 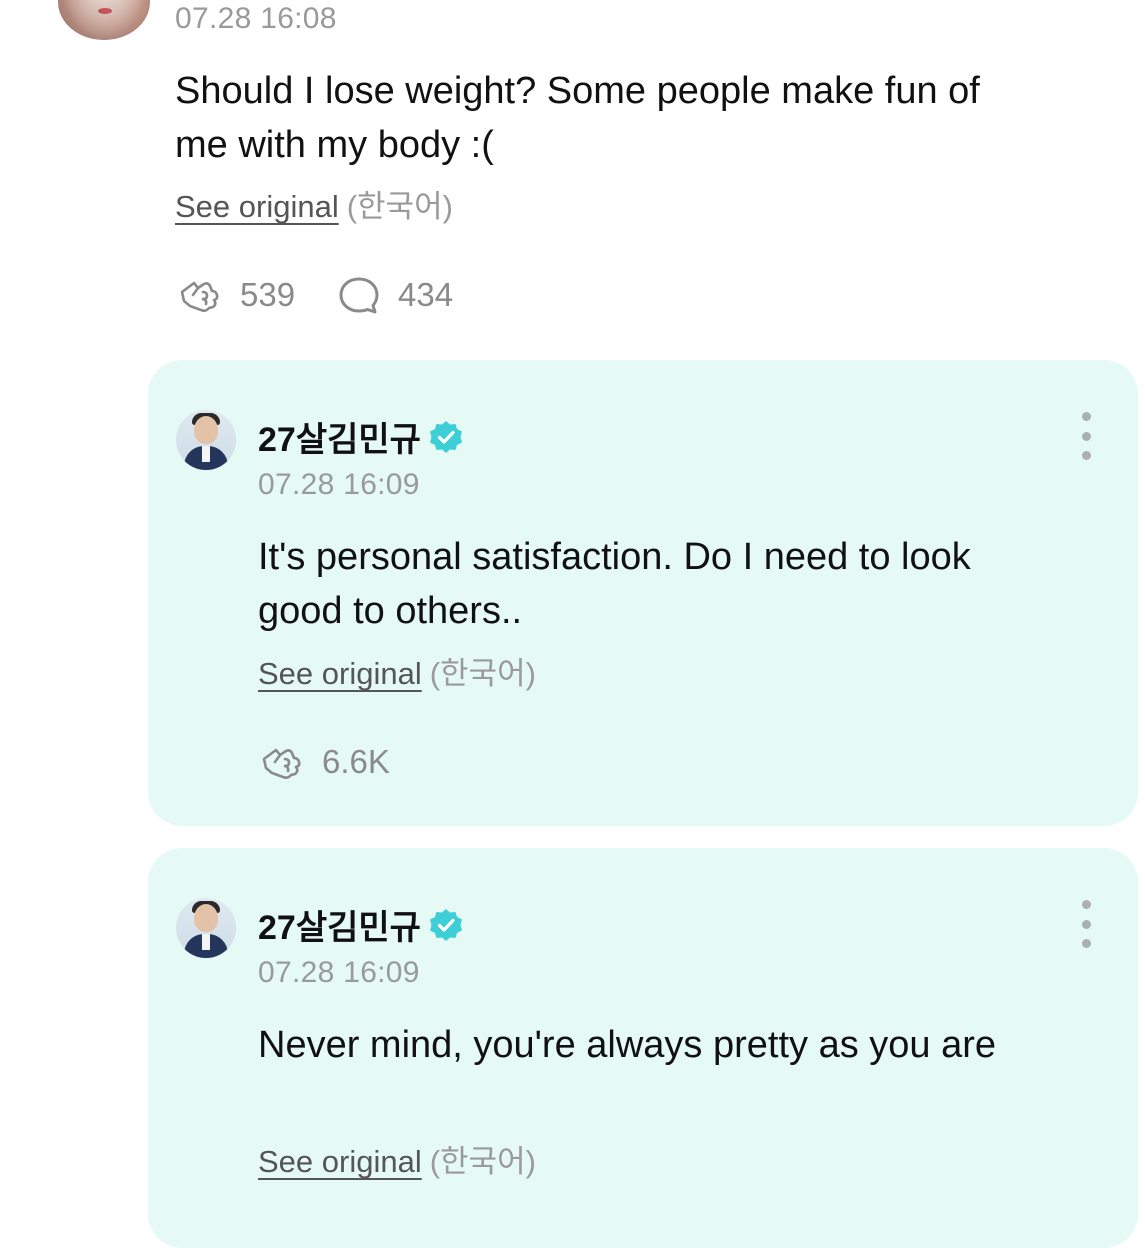 What do you see at coordinates (235, 295) in the screenshot?
I see `like-button: 539` at bounding box center [235, 295].